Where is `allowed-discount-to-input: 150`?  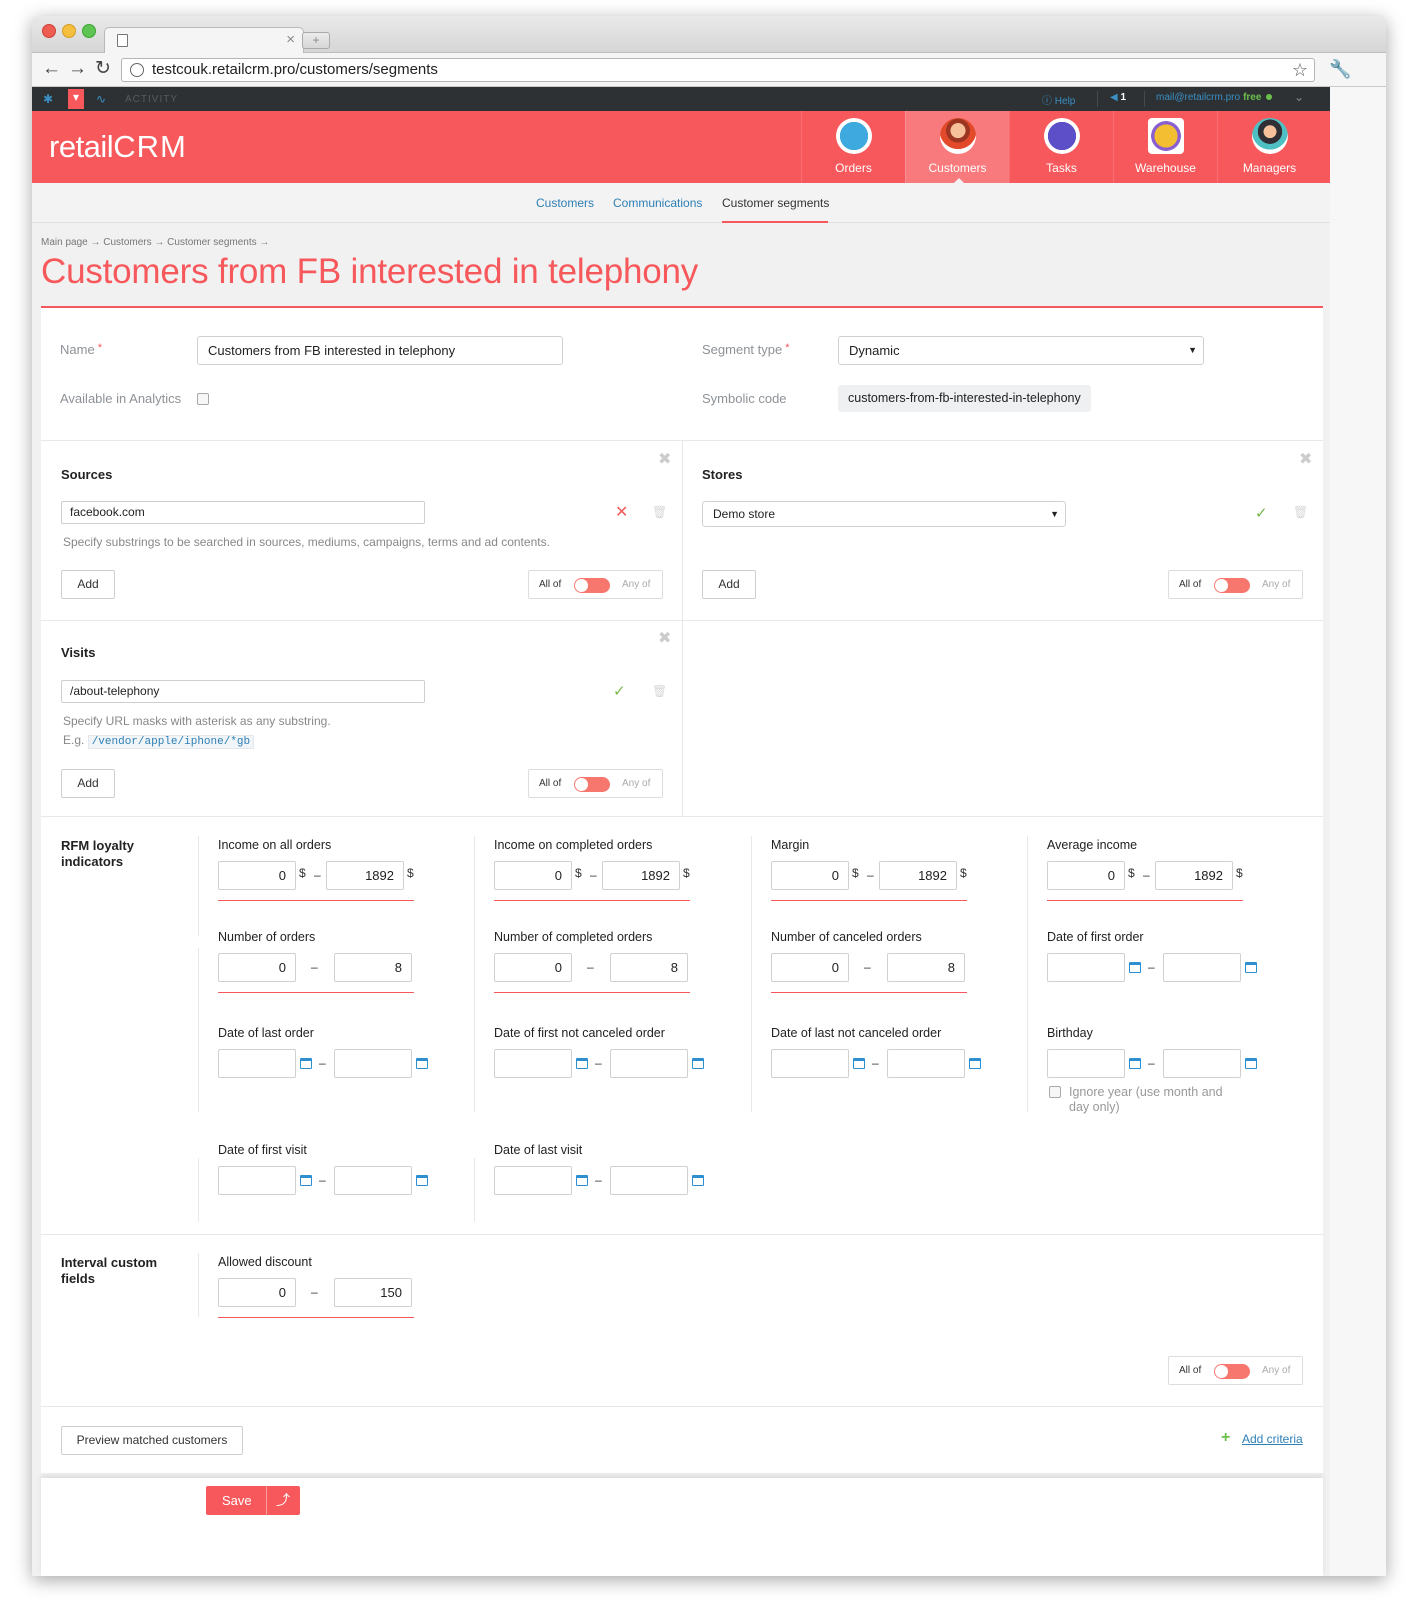 allowed-discount-to-input: 150 is located at coordinates (373, 1292).